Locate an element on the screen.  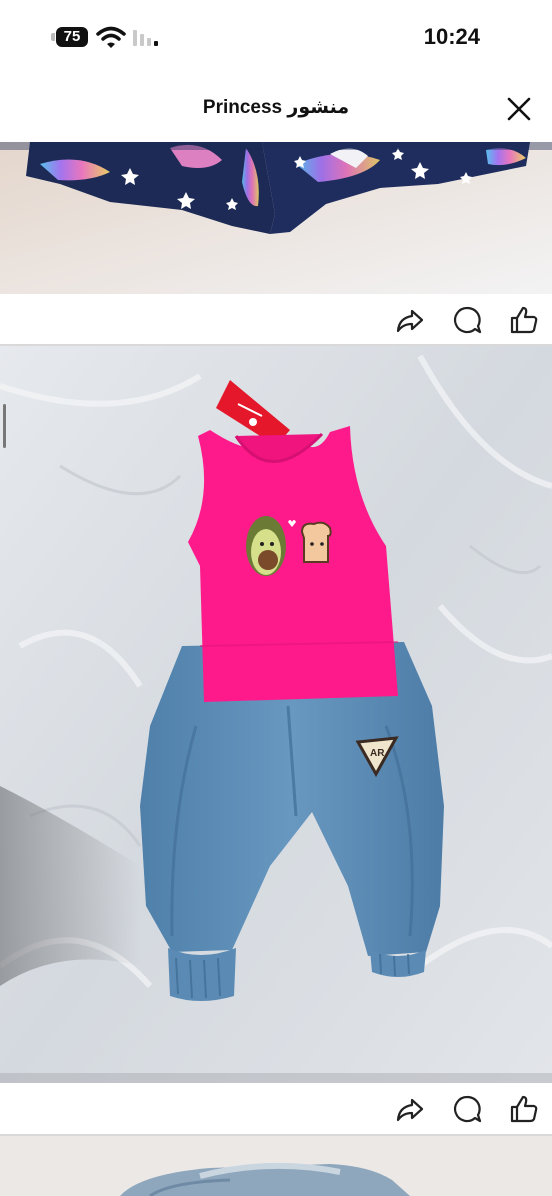
post-header: منشور Princess is located at coordinates (276, 110).